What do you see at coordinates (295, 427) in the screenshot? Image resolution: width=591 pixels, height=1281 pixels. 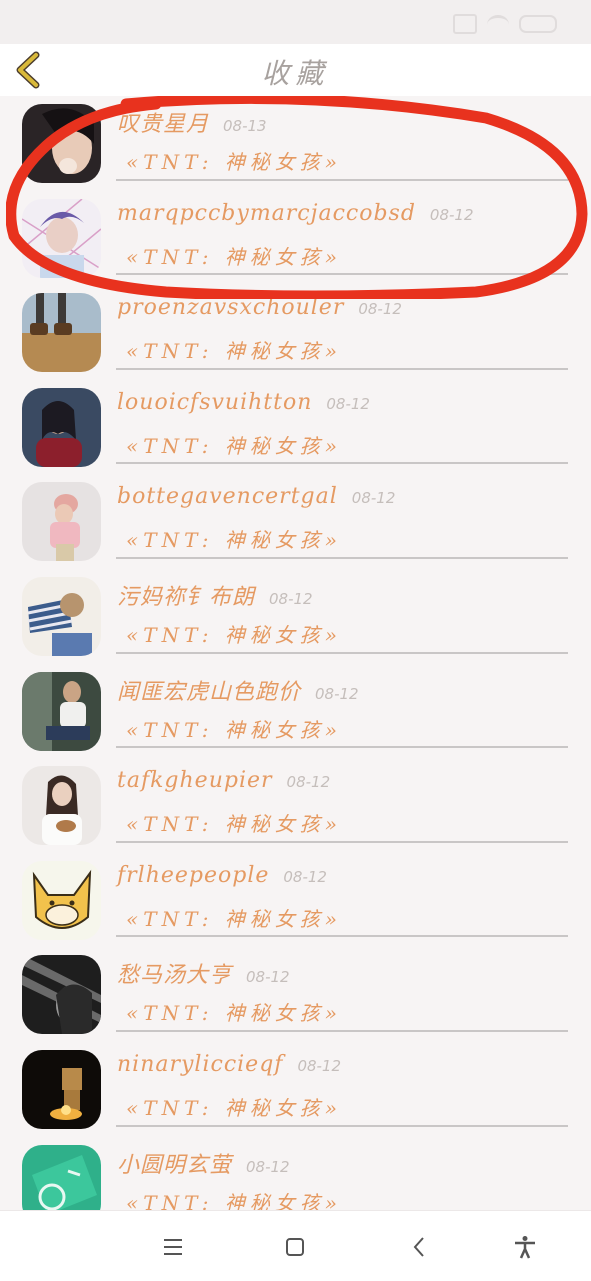 I see `list-item: louoicfsvuihtton 08-12 «TNT: 神秘女孩»` at bounding box center [295, 427].